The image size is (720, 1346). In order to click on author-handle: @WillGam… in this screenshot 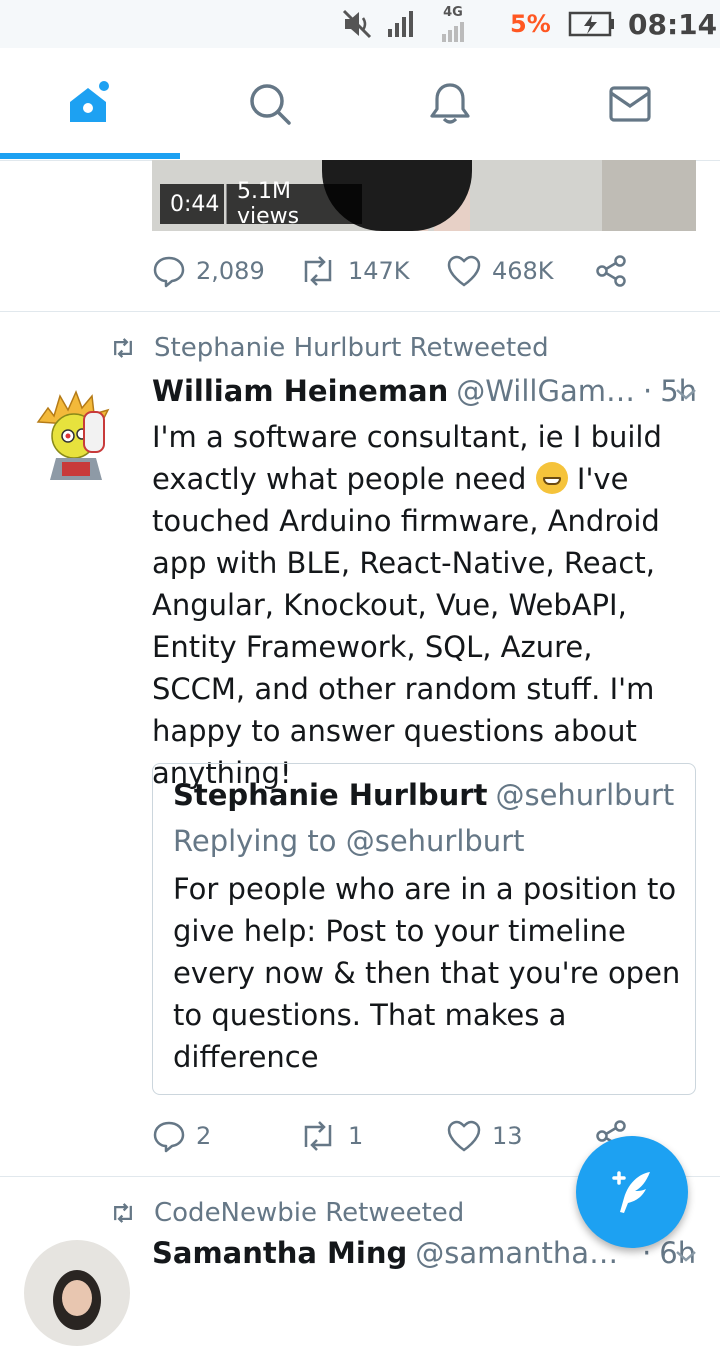, I will do `click(545, 391)`.